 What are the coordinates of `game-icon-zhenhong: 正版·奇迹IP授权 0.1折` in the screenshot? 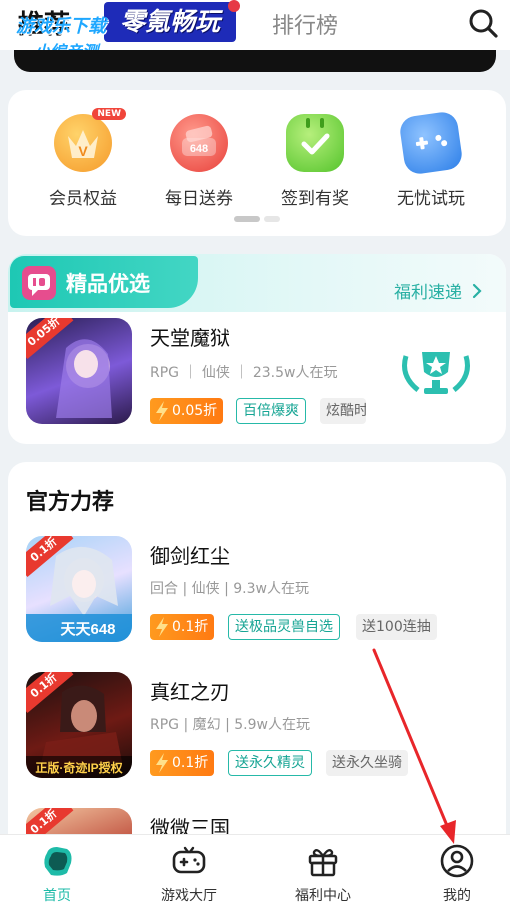 It's located at (79, 725).